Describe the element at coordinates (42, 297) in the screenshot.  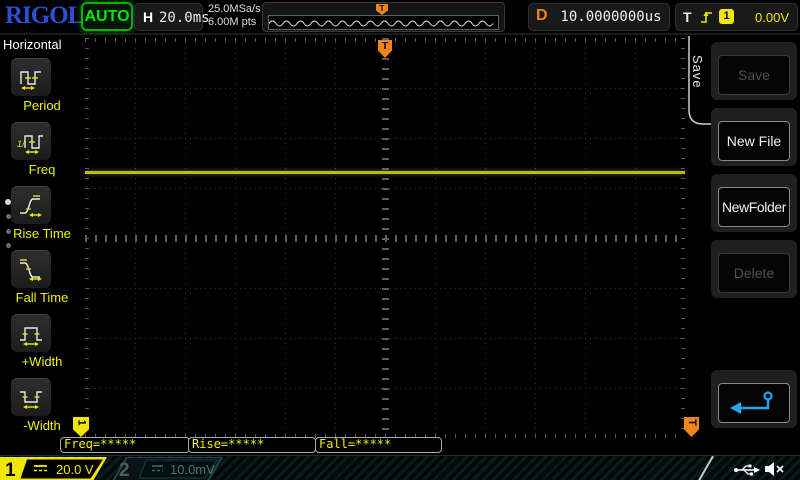
I see `fall-time-label: Fall Time` at that location.